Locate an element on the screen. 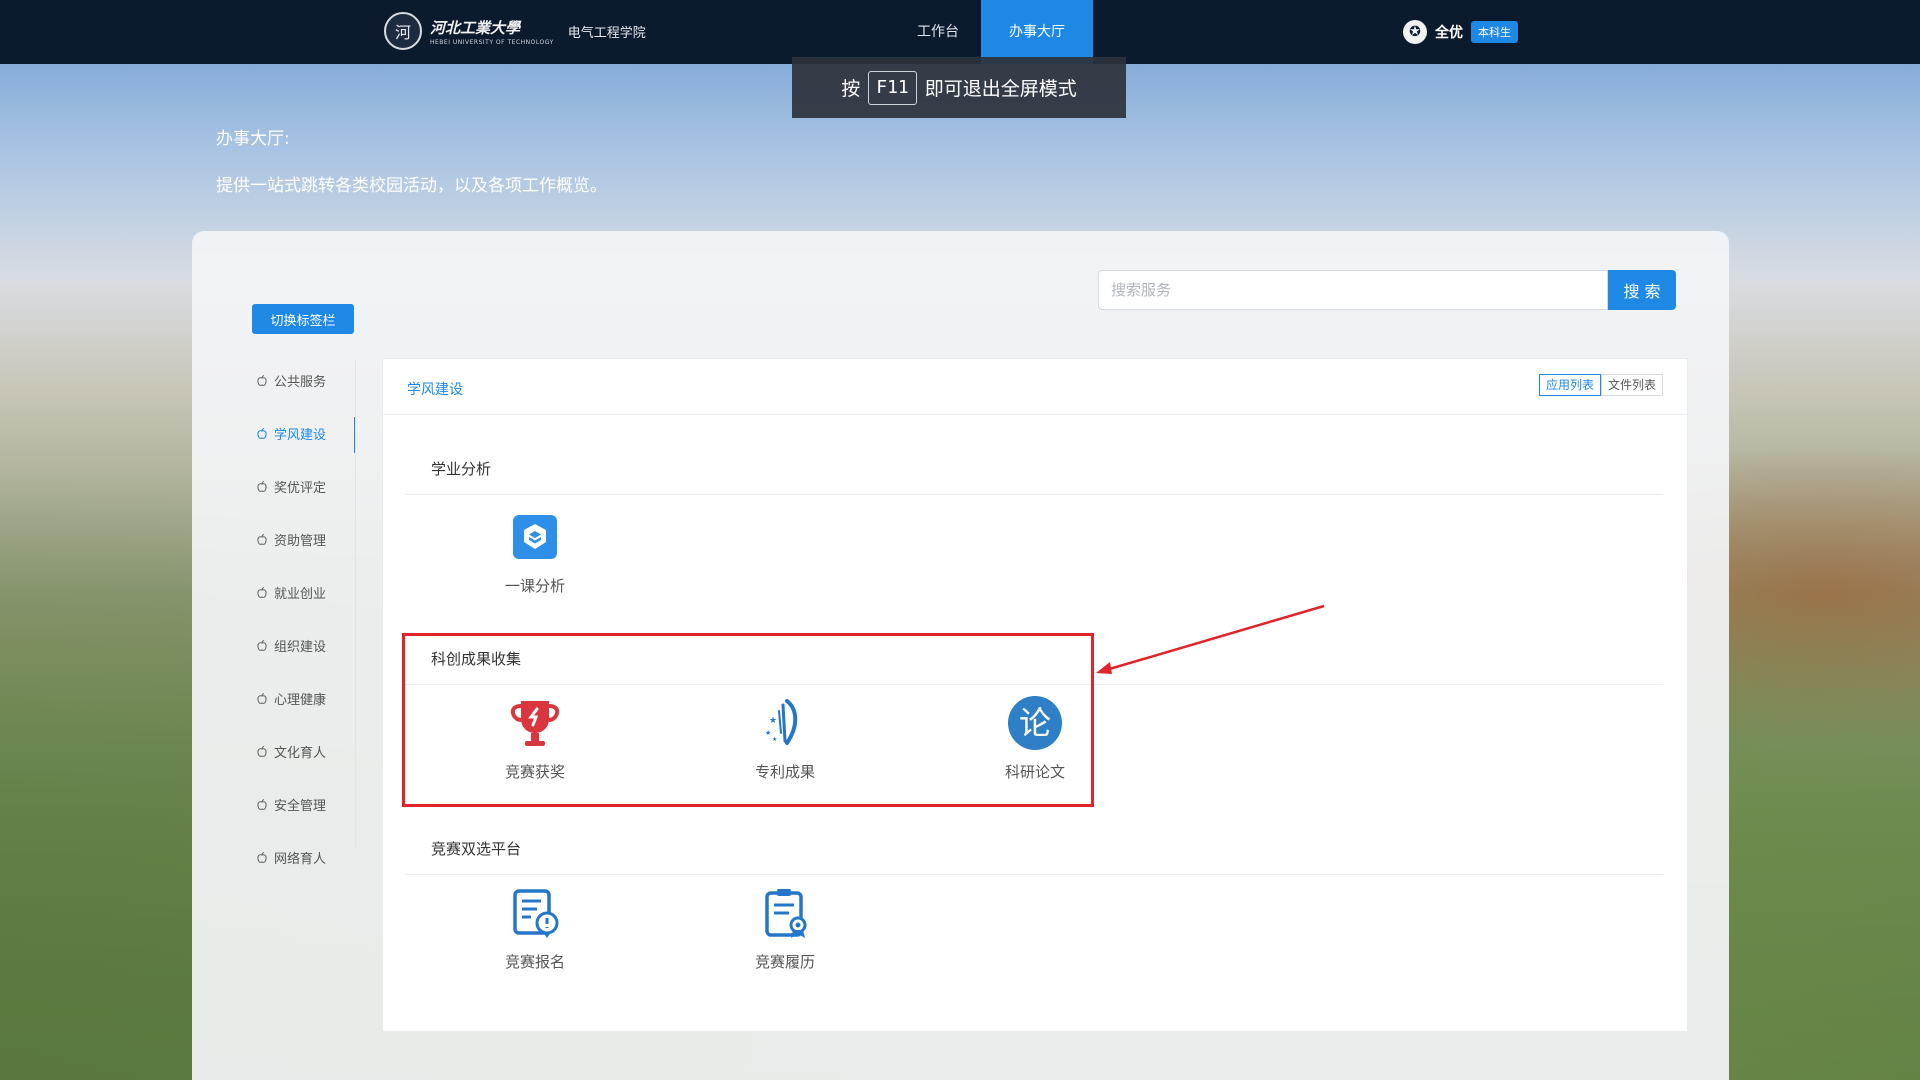  app-label: 竞赛履历 is located at coordinates (784, 962).